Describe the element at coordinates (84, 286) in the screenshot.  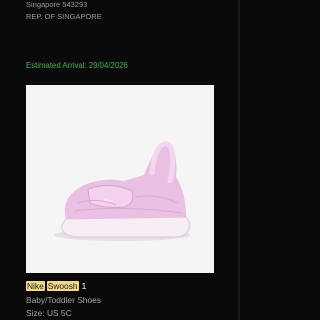
I see `title-suffix: 1` at that location.